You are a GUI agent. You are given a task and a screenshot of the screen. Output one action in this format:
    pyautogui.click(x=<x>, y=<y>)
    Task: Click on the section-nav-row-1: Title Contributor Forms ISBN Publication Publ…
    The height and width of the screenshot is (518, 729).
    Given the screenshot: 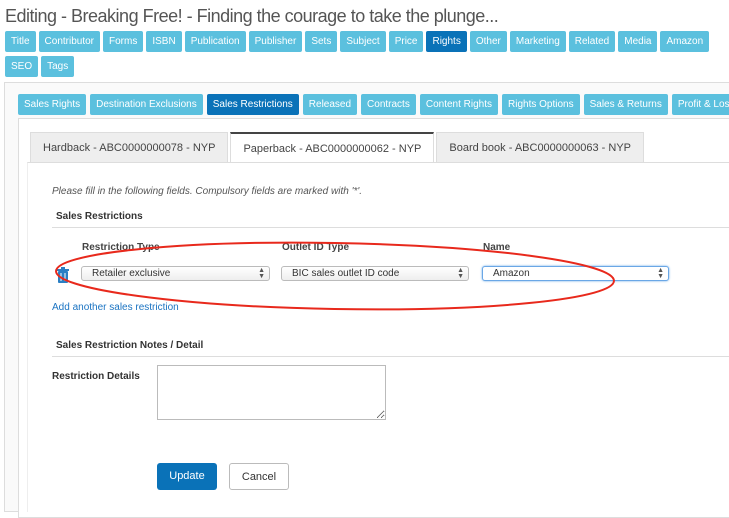 What is the action you would take?
    pyautogui.click(x=357, y=41)
    